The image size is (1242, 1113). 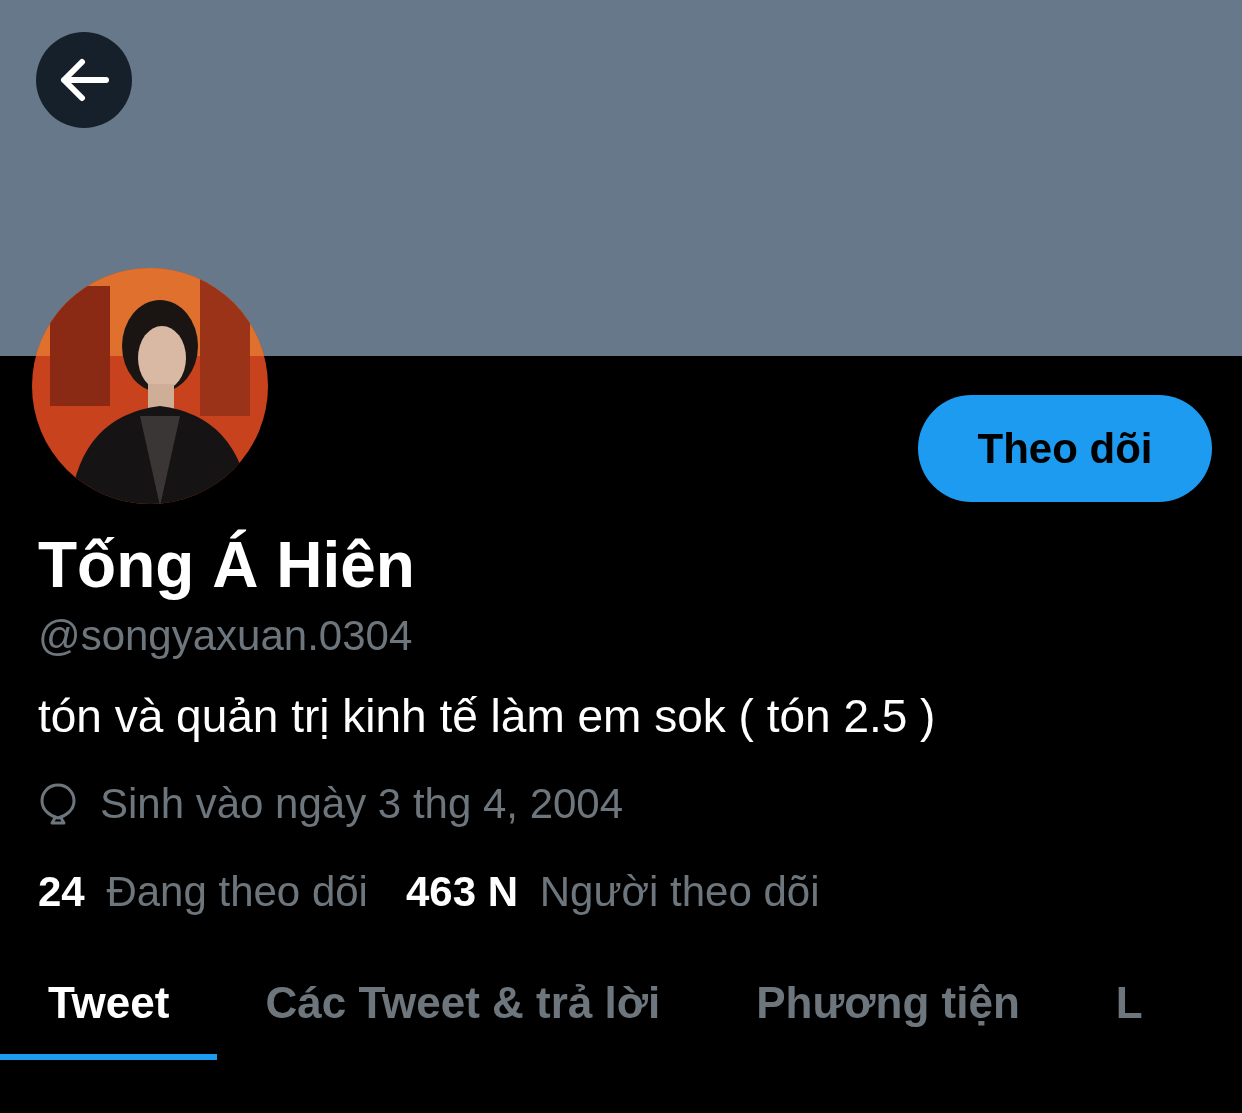 I want to click on birthday-text: Sinh vào ngày 3 thg 4, 2004, so click(x=362, y=804).